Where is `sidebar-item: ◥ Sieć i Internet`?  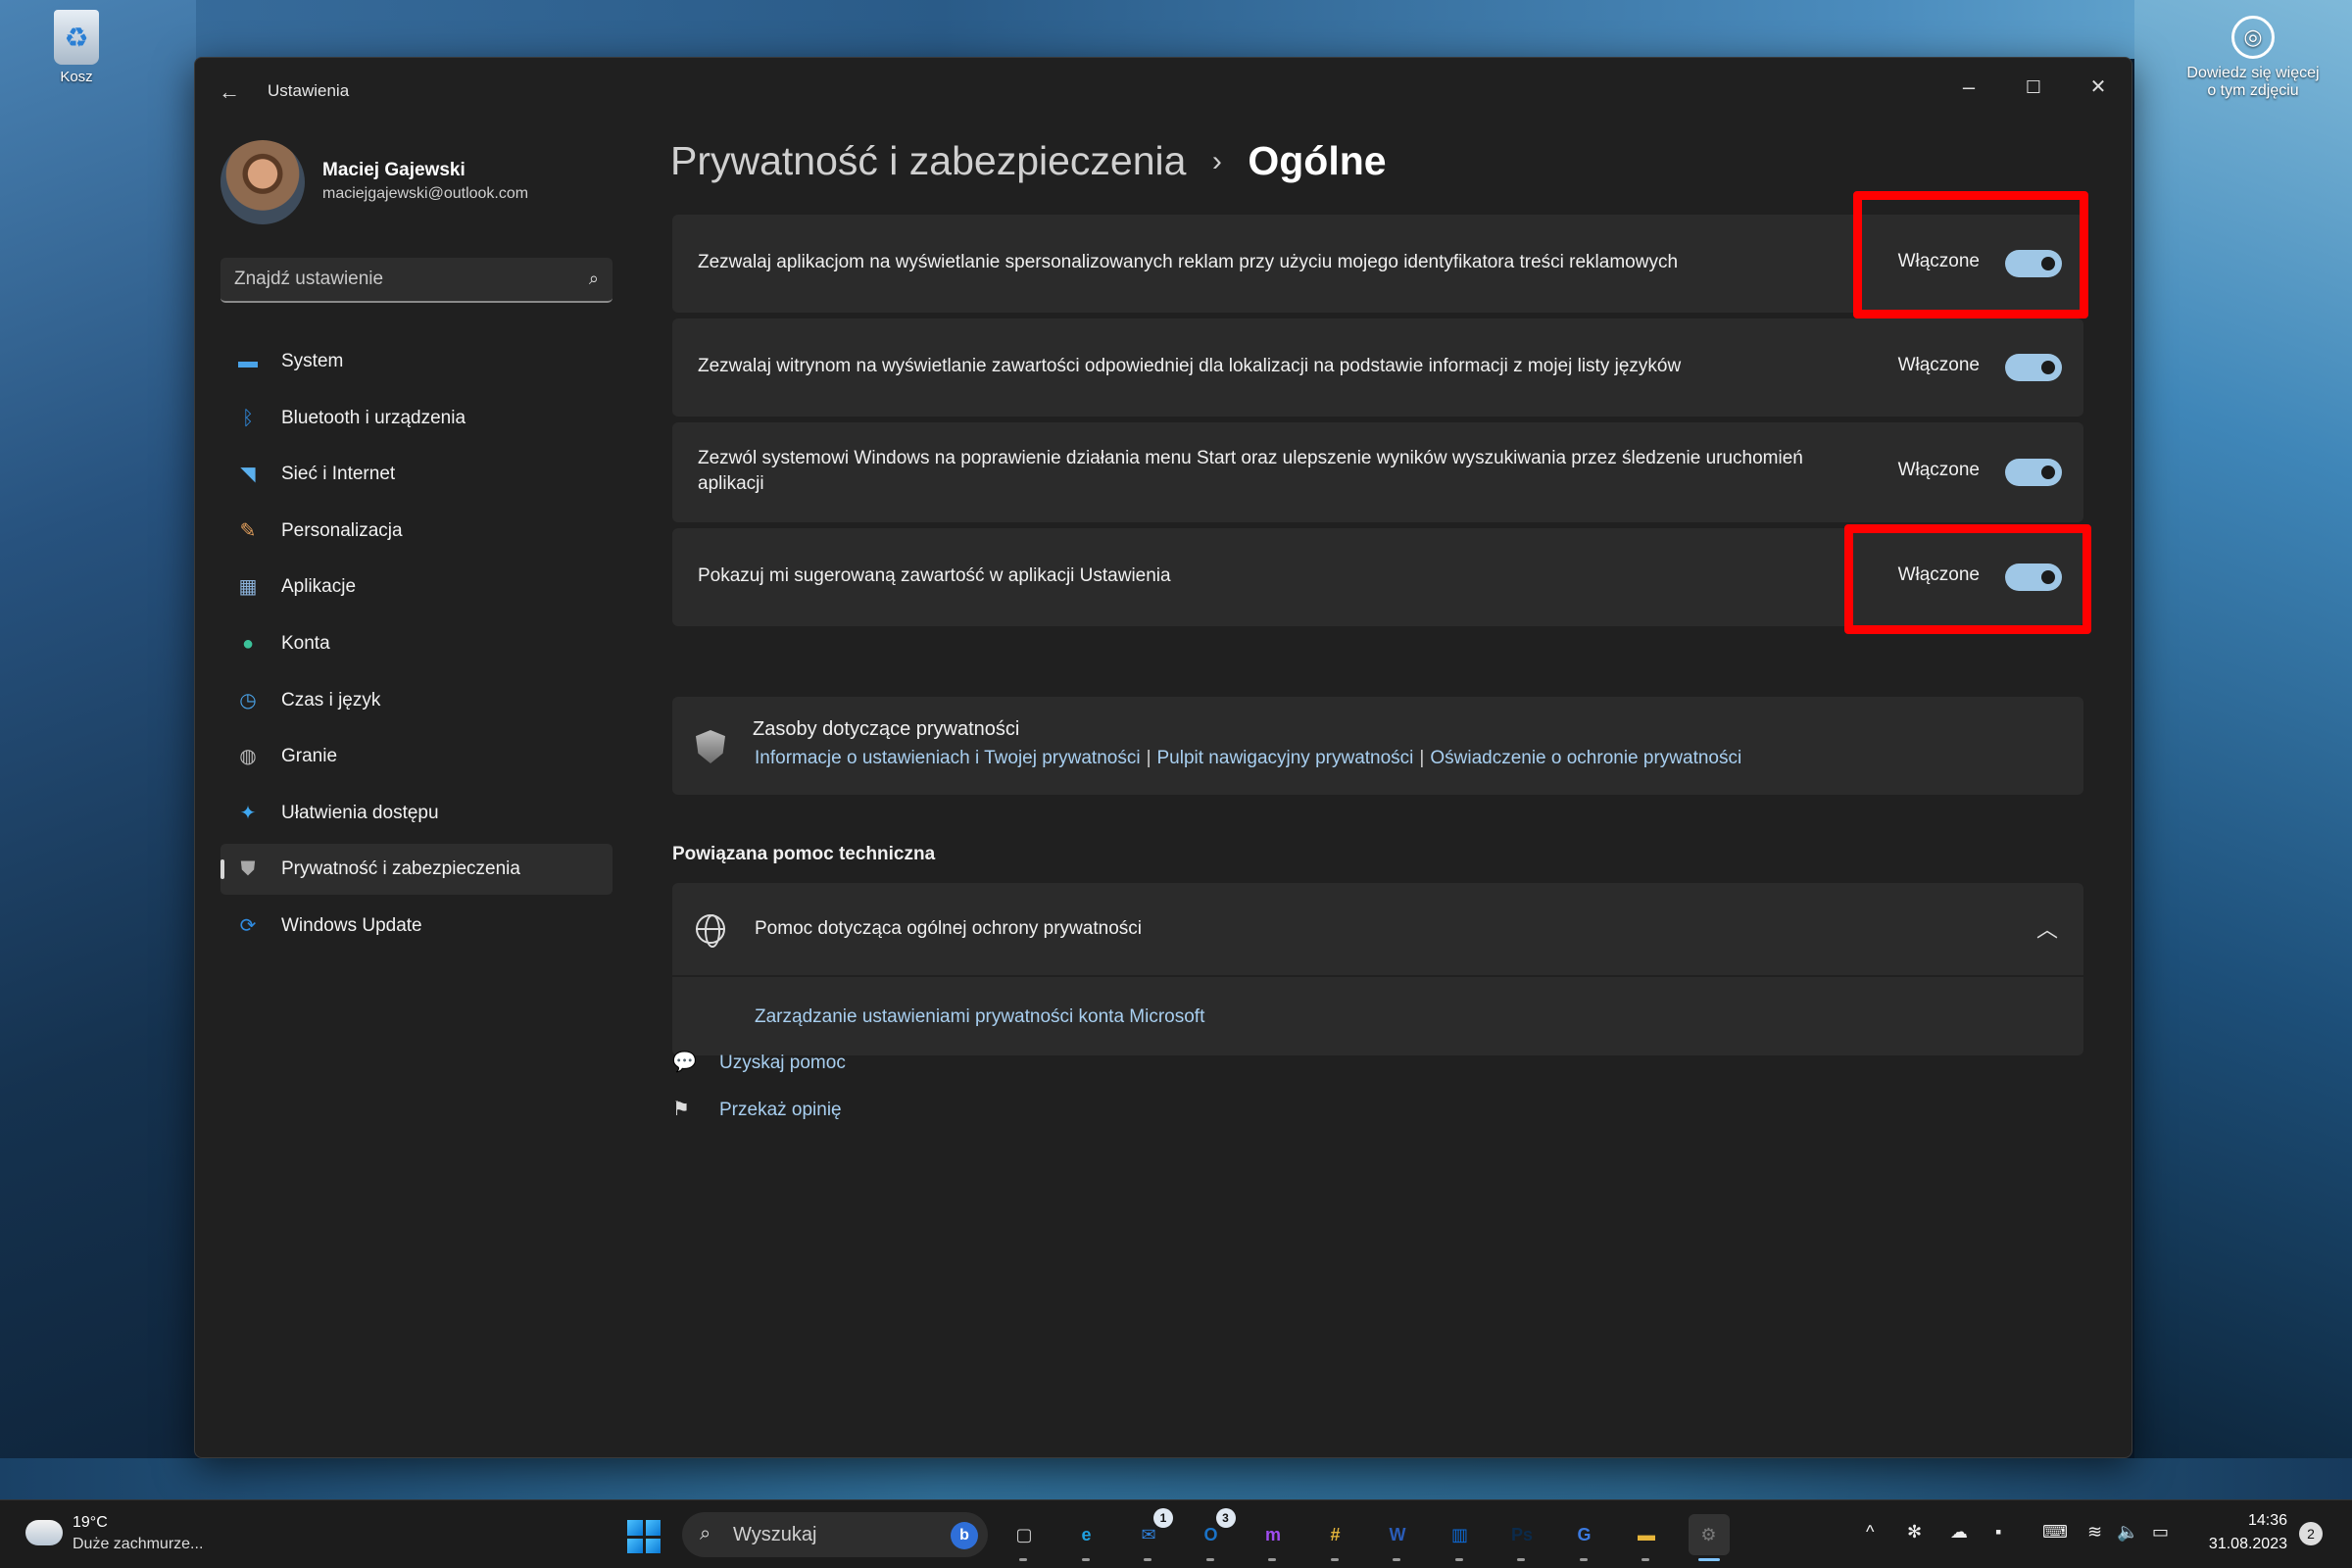
sidebar-item: ◥ Sieć i Internet is located at coordinates (416, 474).